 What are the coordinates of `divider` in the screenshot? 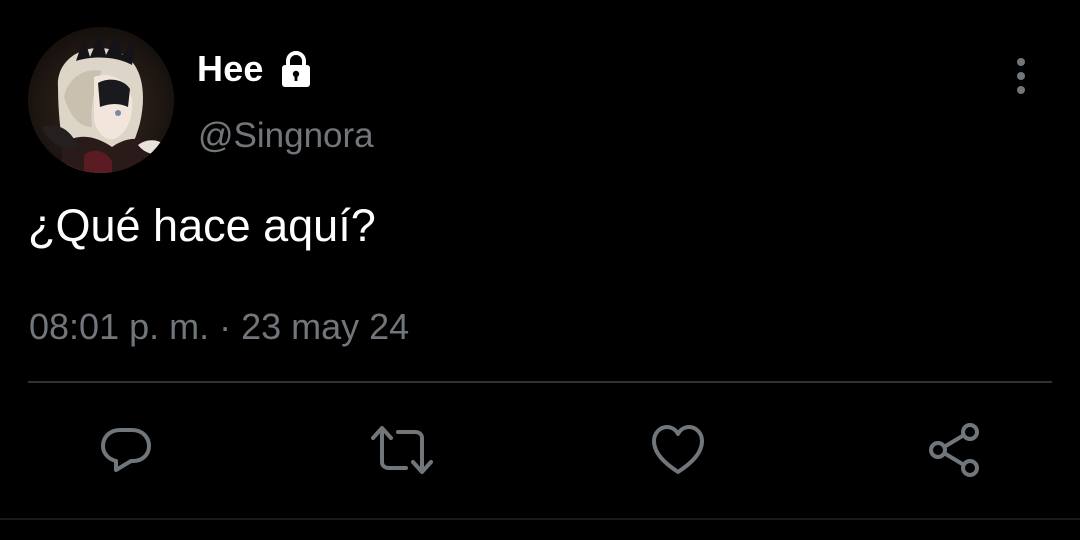 It's located at (540, 382).